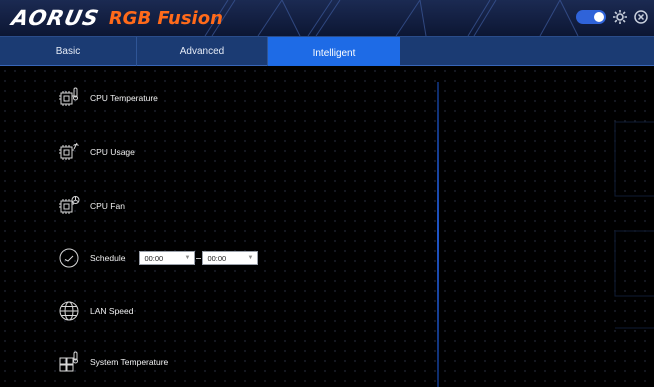 This screenshot has height=387, width=654. What do you see at coordinates (165, 18) in the screenshot?
I see `app-title: RGB Fusion` at bounding box center [165, 18].